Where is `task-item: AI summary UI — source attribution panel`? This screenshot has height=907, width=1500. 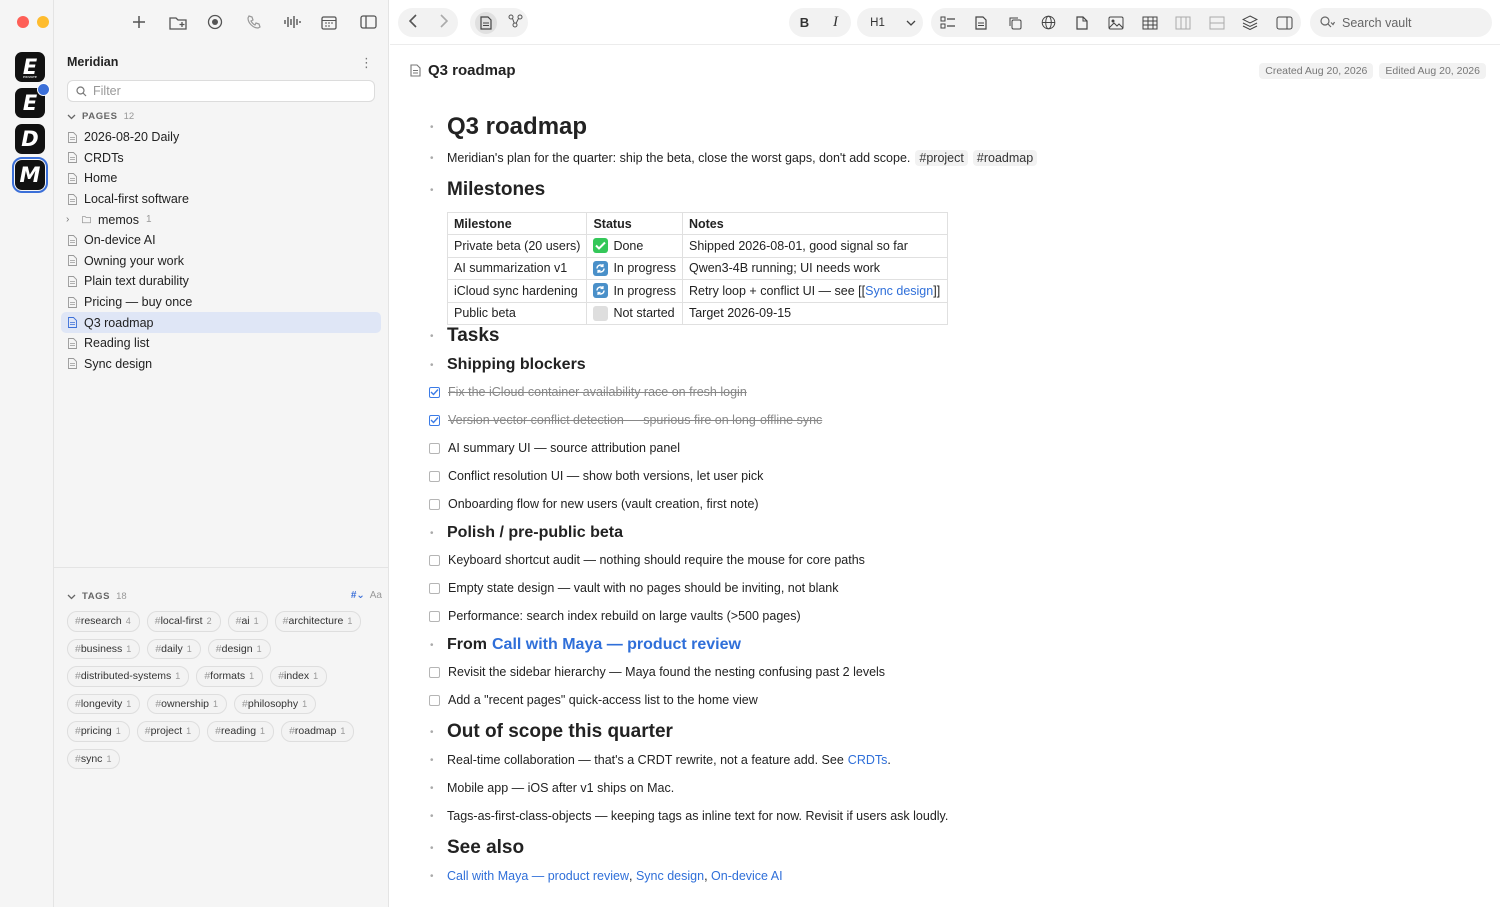 task-item: AI summary UI — source attribution panel is located at coordinates (554, 448).